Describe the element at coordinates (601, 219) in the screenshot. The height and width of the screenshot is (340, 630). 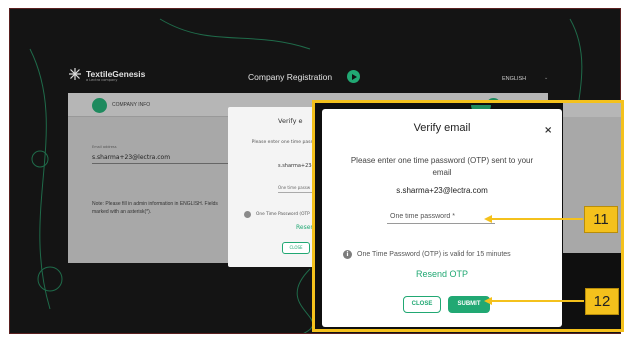
I see `callout-badge-11: 11` at that location.